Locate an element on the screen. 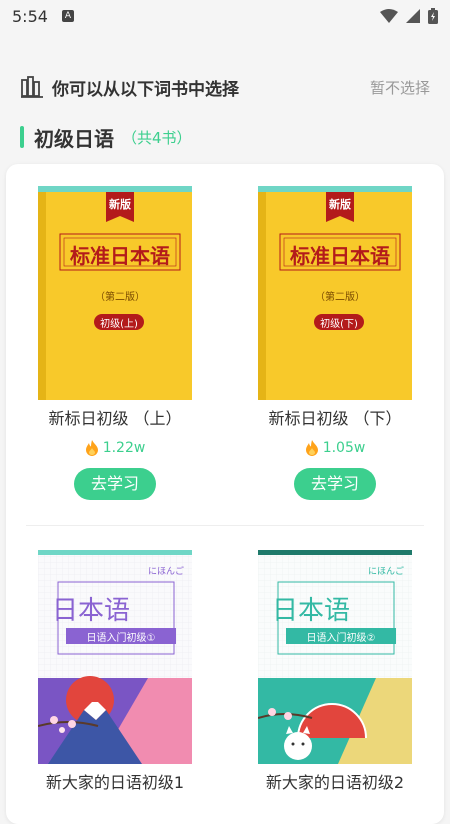 The width and height of the screenshot is (450, 824). status-time: 5:54 is located at coordinates (30, 16).